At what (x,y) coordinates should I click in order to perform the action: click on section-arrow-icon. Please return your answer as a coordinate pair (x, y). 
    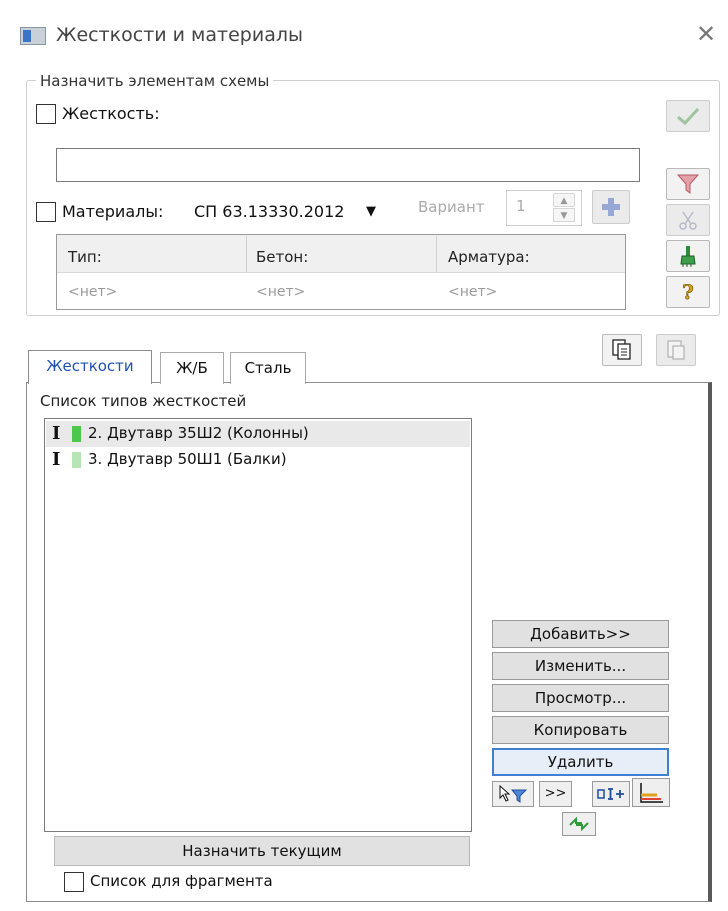
    Looking at the image, I should click on (610, 794).